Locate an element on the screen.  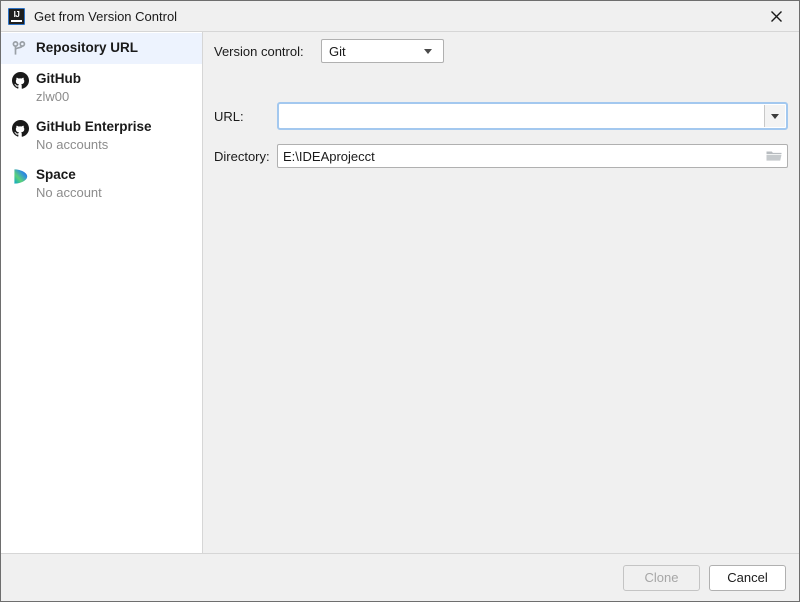
app-icon-underline is located at coordinates (16, 20).